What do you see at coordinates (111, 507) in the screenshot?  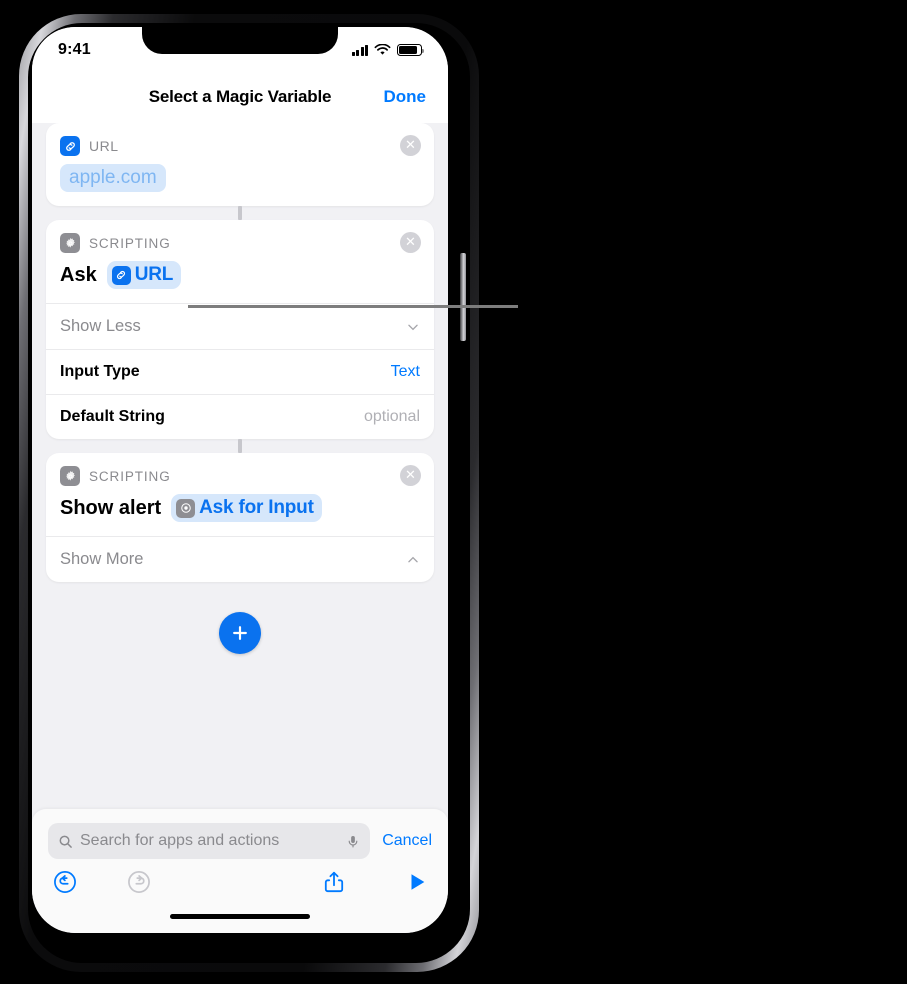 I see `action-verb-label: Show alert` at bounding box center [111, 507].